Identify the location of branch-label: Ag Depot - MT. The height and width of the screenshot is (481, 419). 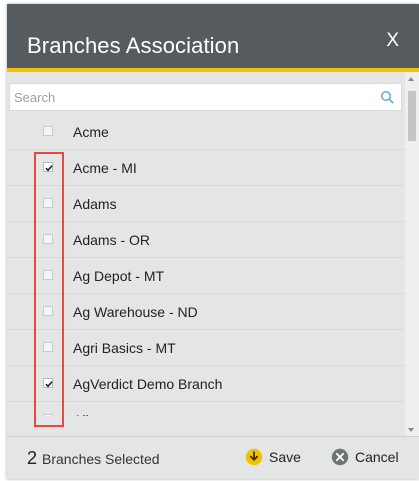
(119, 276).